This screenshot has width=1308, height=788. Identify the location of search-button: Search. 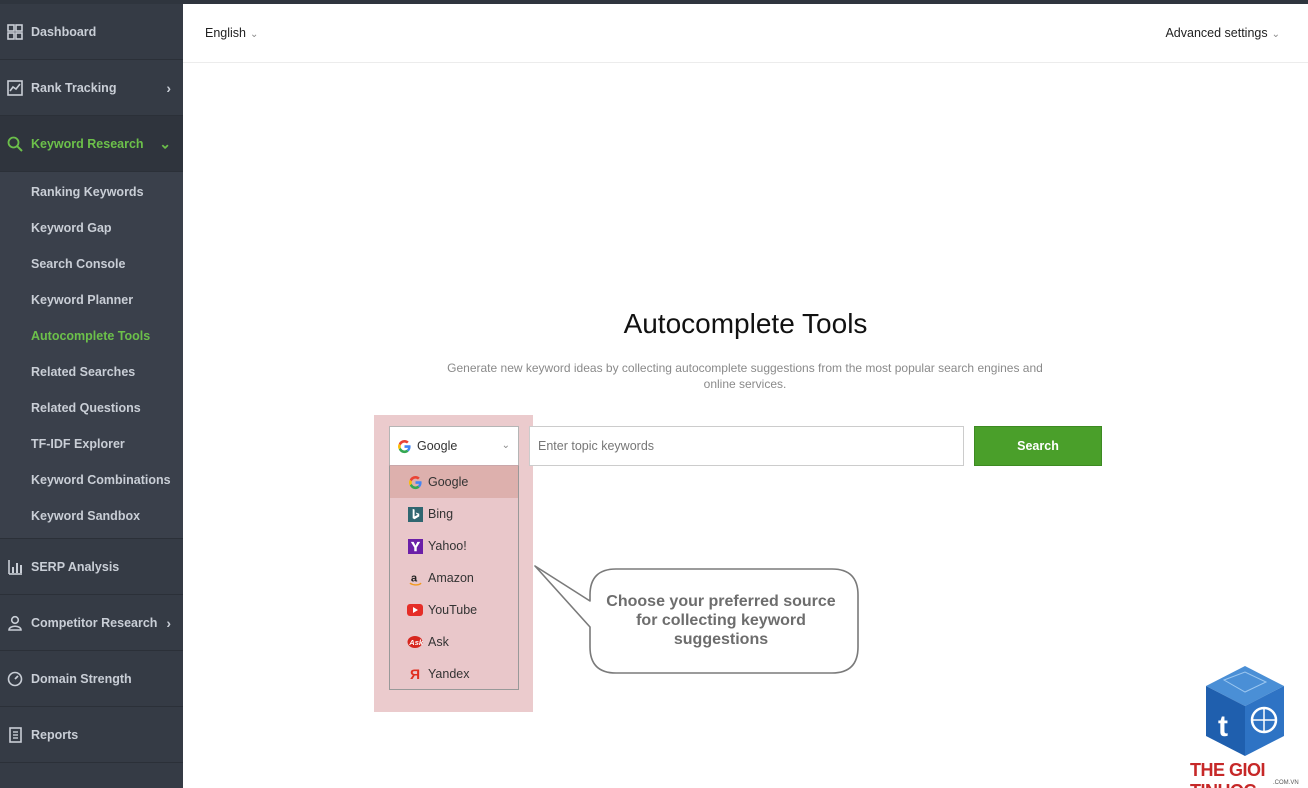
(1038, 446).